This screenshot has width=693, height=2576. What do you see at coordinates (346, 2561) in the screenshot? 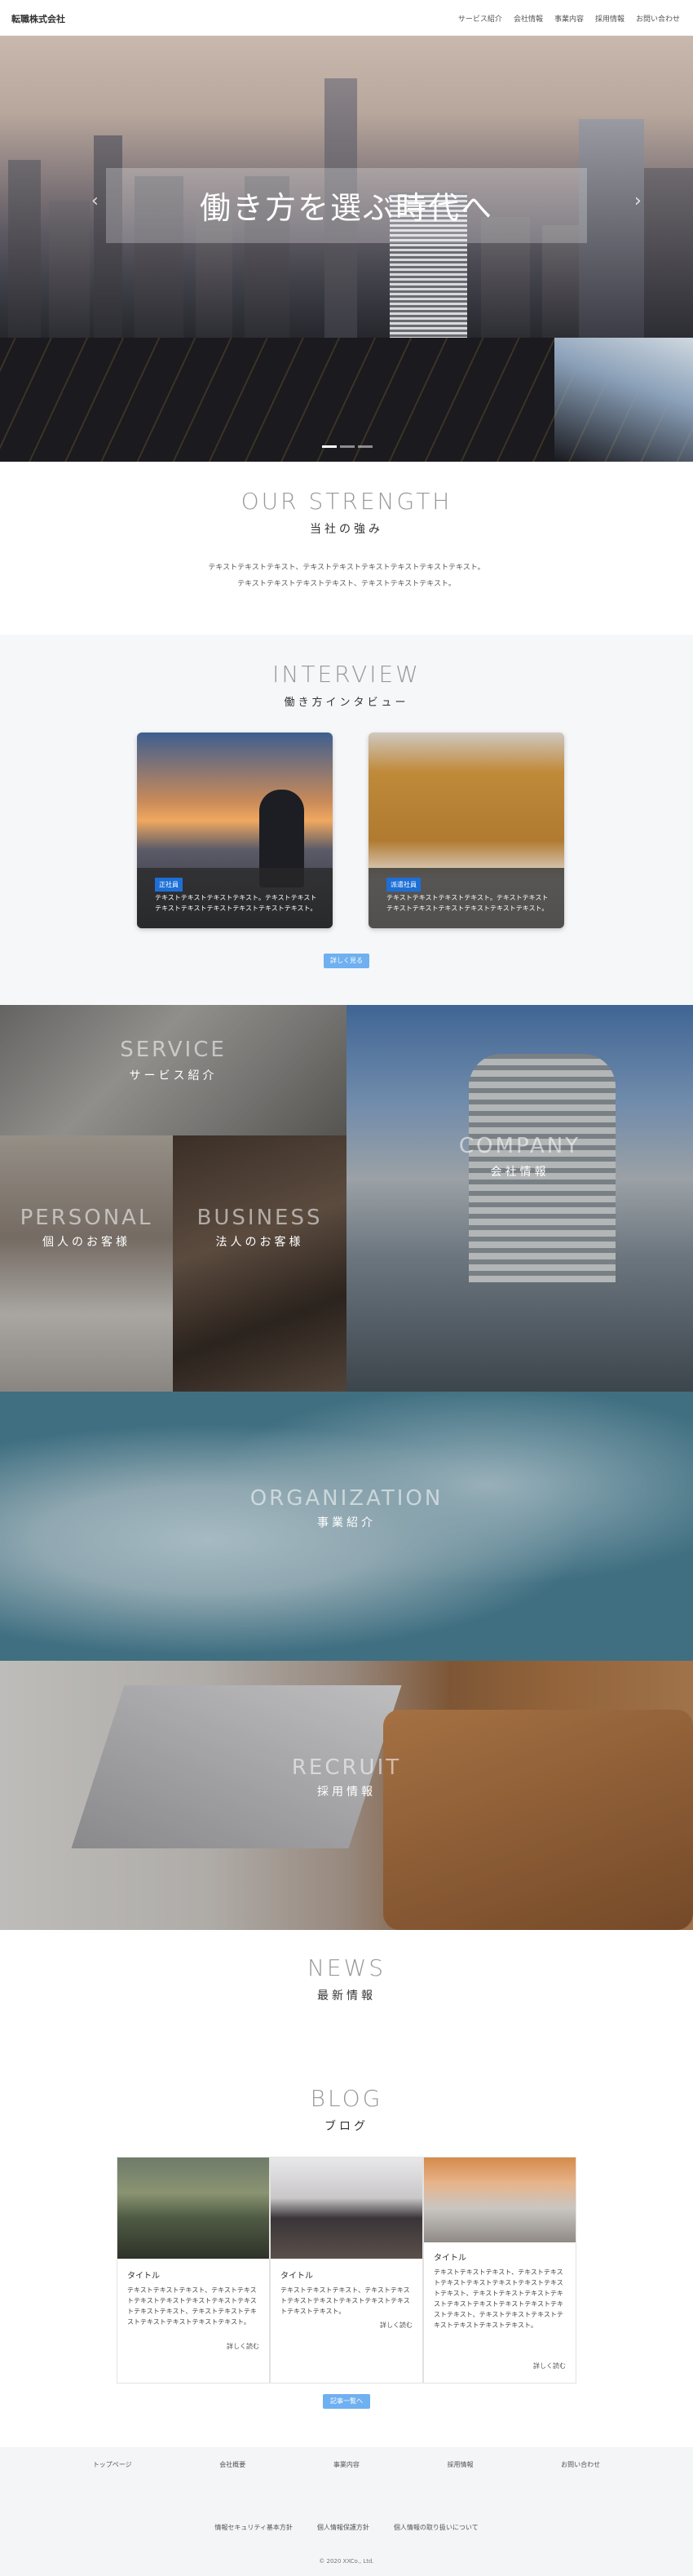
I see `copyright: © 2020 XXCo., Ltd.` at bounding box center [346, 2561].